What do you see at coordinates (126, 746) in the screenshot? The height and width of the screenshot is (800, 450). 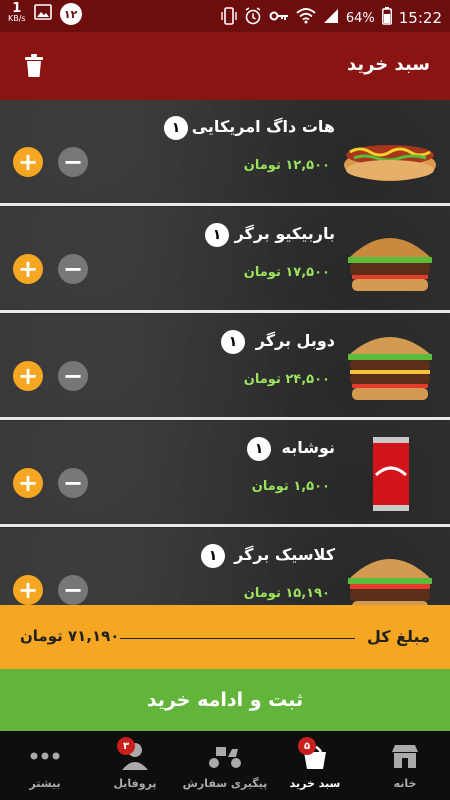 I see `profile-badge: ۳` at bounding box center [126, 746].